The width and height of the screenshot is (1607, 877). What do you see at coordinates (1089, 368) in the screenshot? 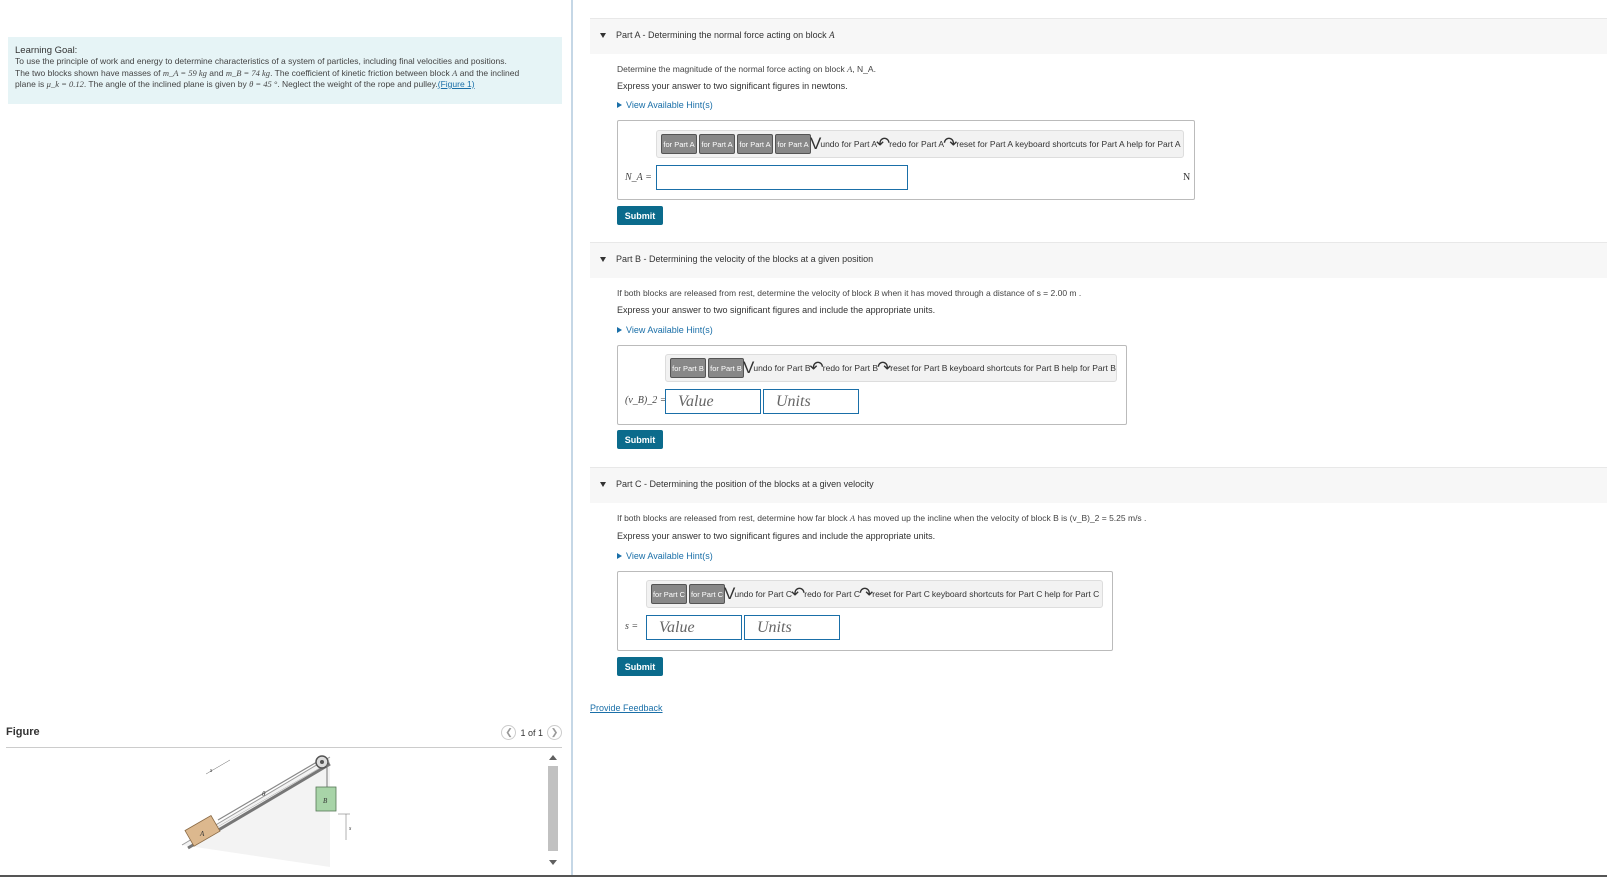
I see `help-button: help for Part B` at bounding box center [1089, 368].